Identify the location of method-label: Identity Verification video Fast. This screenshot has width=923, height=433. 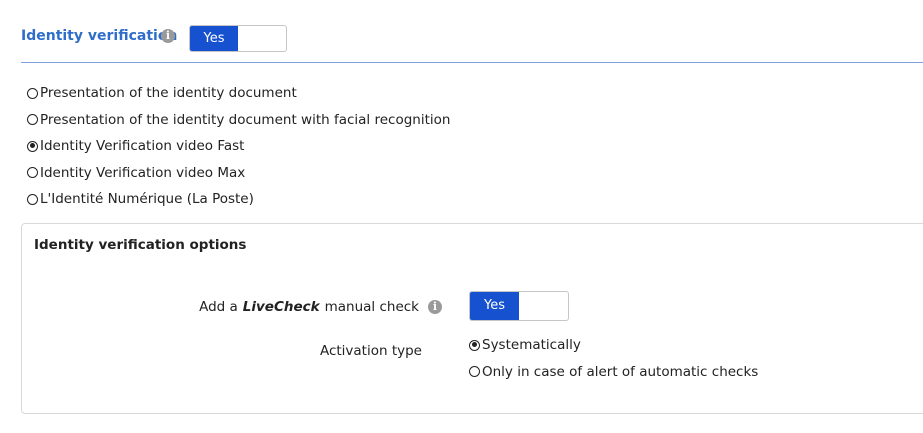
(142, 146).